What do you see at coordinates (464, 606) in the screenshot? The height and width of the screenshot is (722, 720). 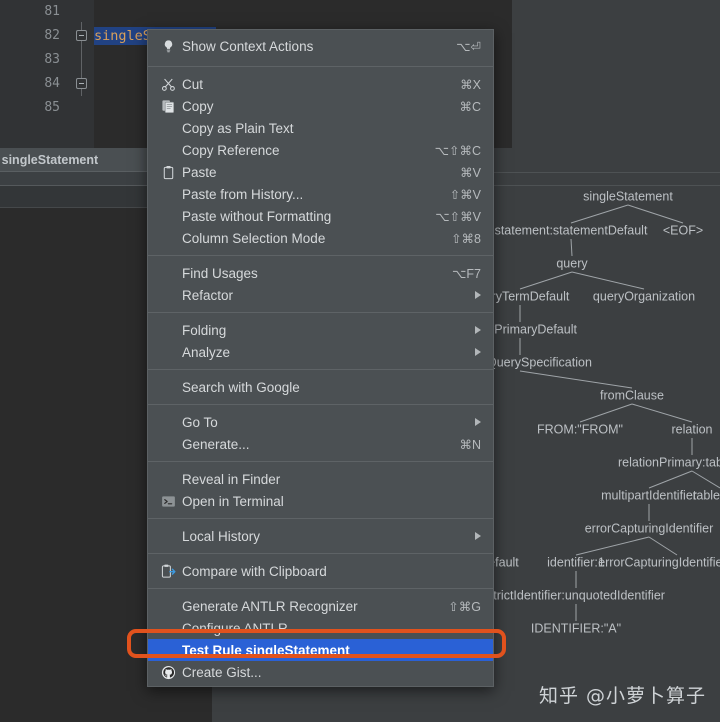 I see `menu-item-shortcut: ⇧⌘G` at bounding box center [464, 606].